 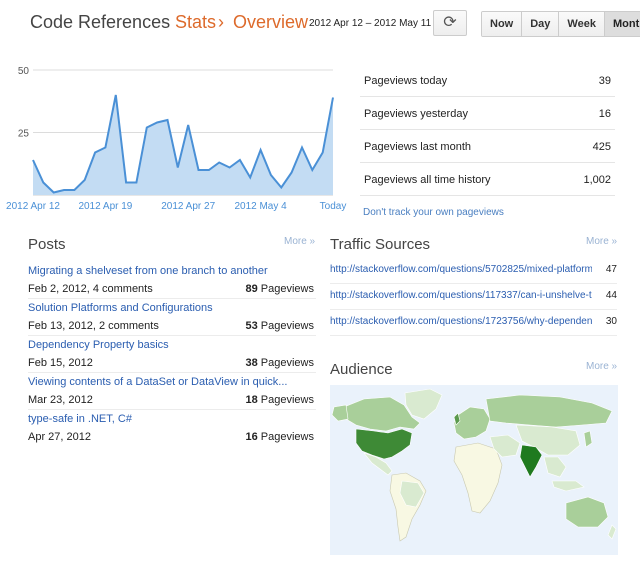 I want to click on chart-y-tick-label: 25, so click(x=24, y=134).